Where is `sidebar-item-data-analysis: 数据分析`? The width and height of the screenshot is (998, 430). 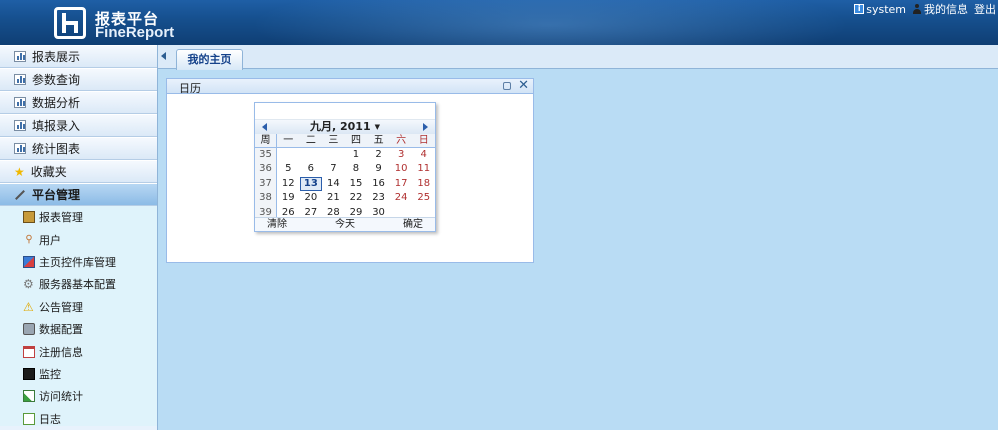
sidebar-item-data-analysis: 数据分析 is located at coordinates (78, 102).